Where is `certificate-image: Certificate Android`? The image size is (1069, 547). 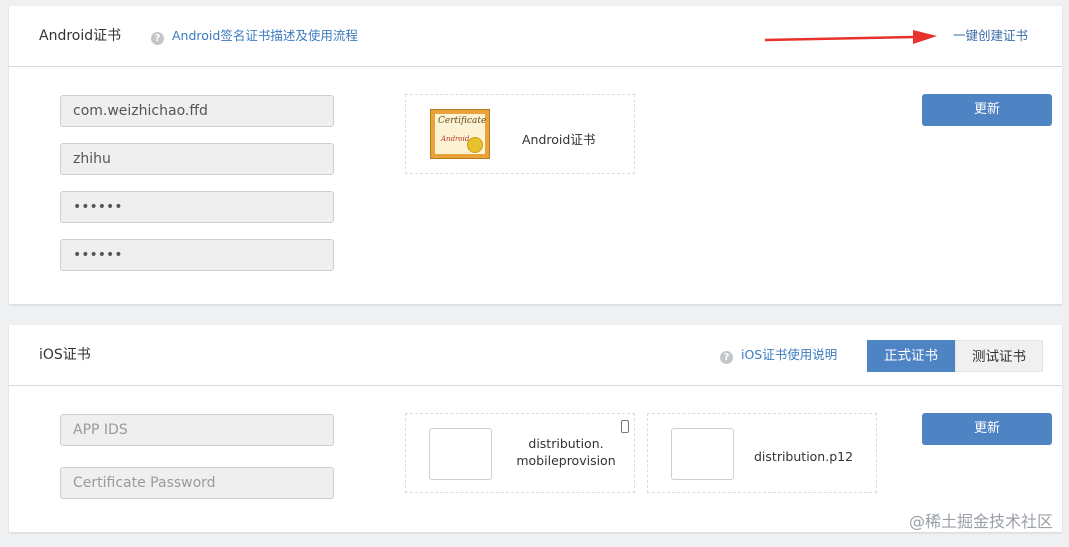
certificate-image: Certificate Android is located at coordinates (460, 134).